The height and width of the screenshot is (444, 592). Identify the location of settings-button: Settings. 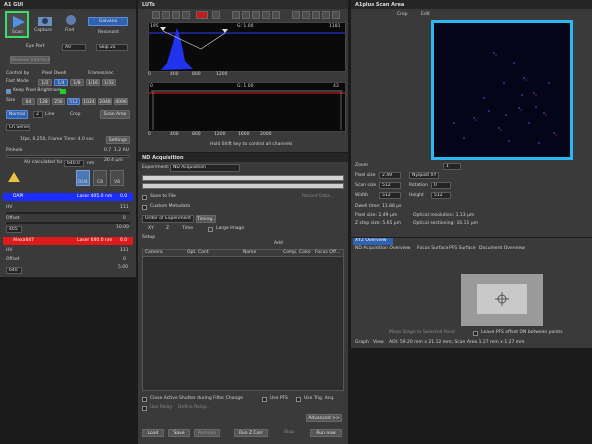
(118, 140).